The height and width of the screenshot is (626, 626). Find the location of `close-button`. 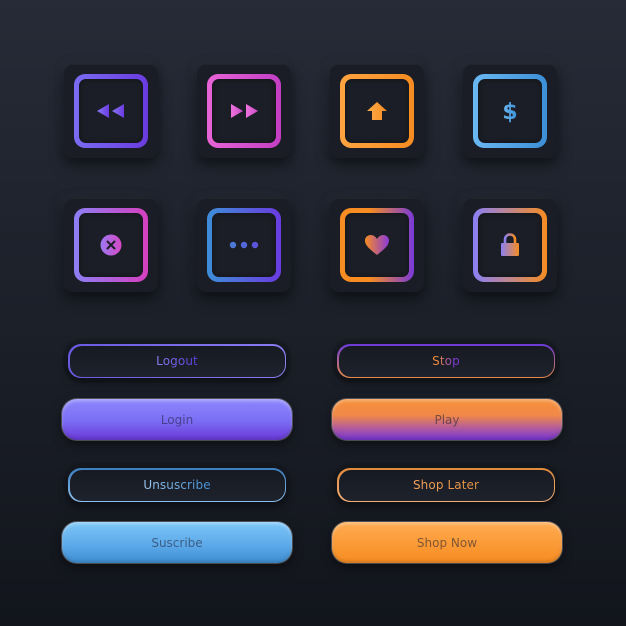

close-button is located at coordinates (111, 245).